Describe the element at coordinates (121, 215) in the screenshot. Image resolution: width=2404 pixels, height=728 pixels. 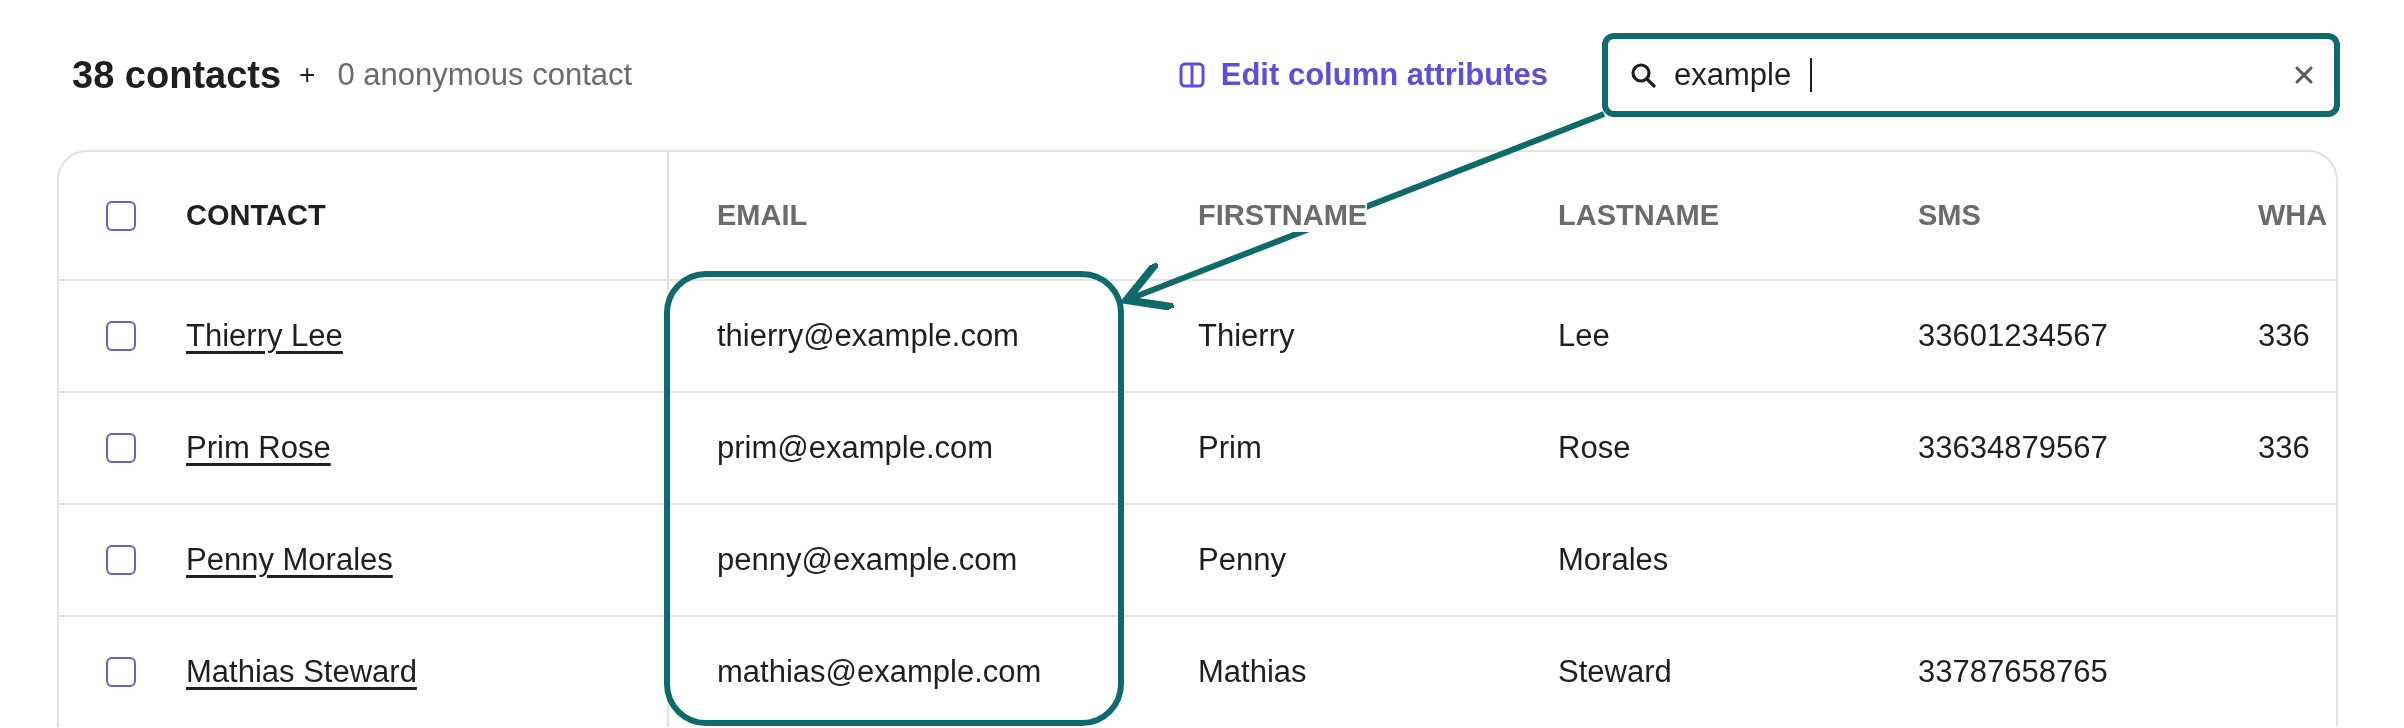
I see `select-all-checkbox` at that location.